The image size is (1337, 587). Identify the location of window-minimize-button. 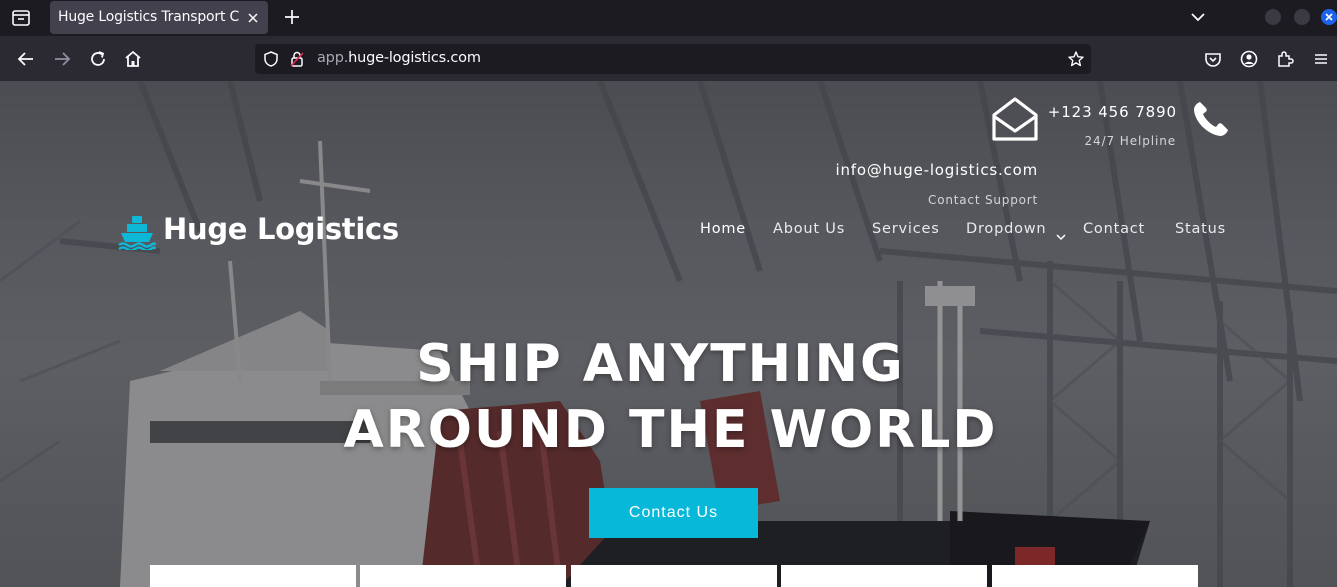
(1273, 17).